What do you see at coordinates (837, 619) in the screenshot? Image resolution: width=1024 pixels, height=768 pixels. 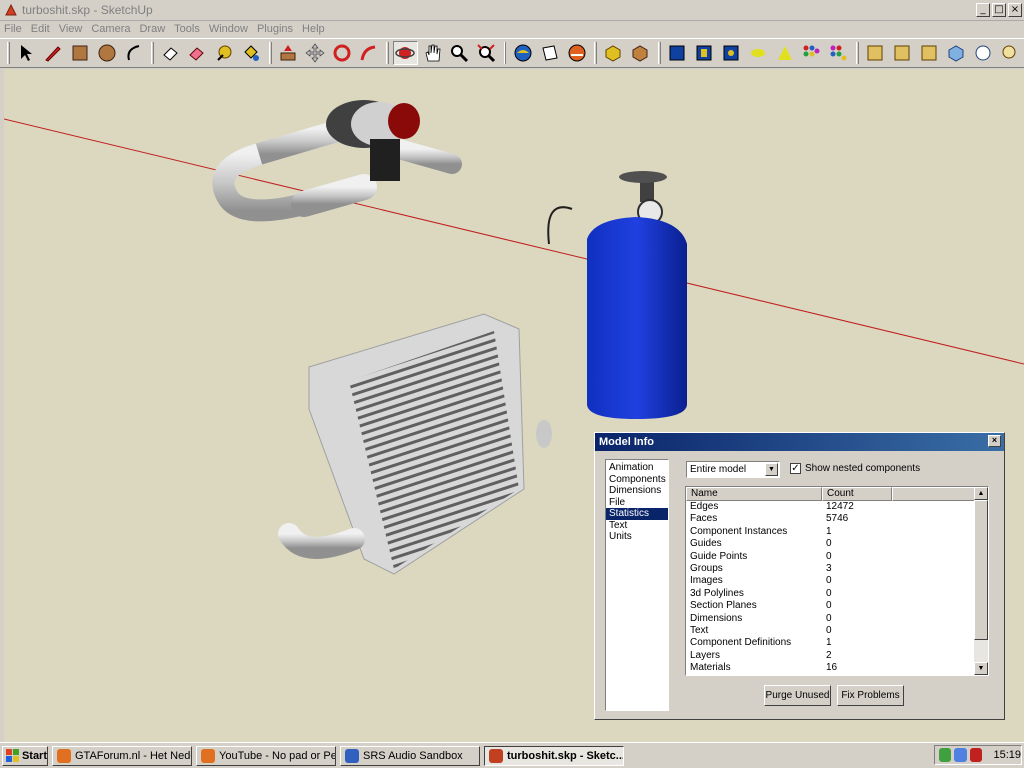 I see `table-row: Dimensions 0` at bounding box center [837, 619].